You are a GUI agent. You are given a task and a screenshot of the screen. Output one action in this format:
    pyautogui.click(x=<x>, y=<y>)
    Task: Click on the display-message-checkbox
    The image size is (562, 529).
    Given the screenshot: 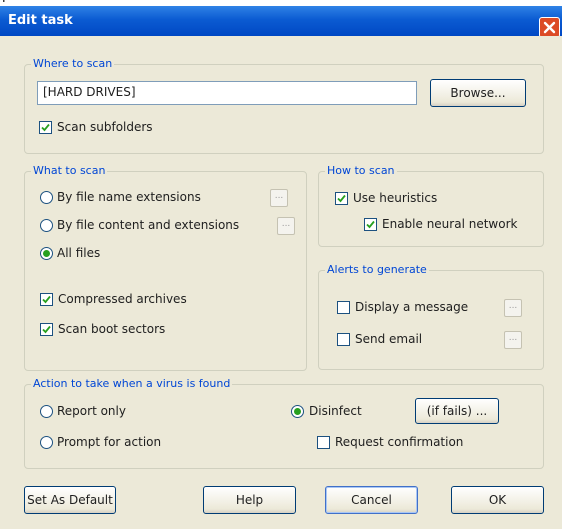 What is the action you would take?
    pyautogui.click(x=343, y=307)
    